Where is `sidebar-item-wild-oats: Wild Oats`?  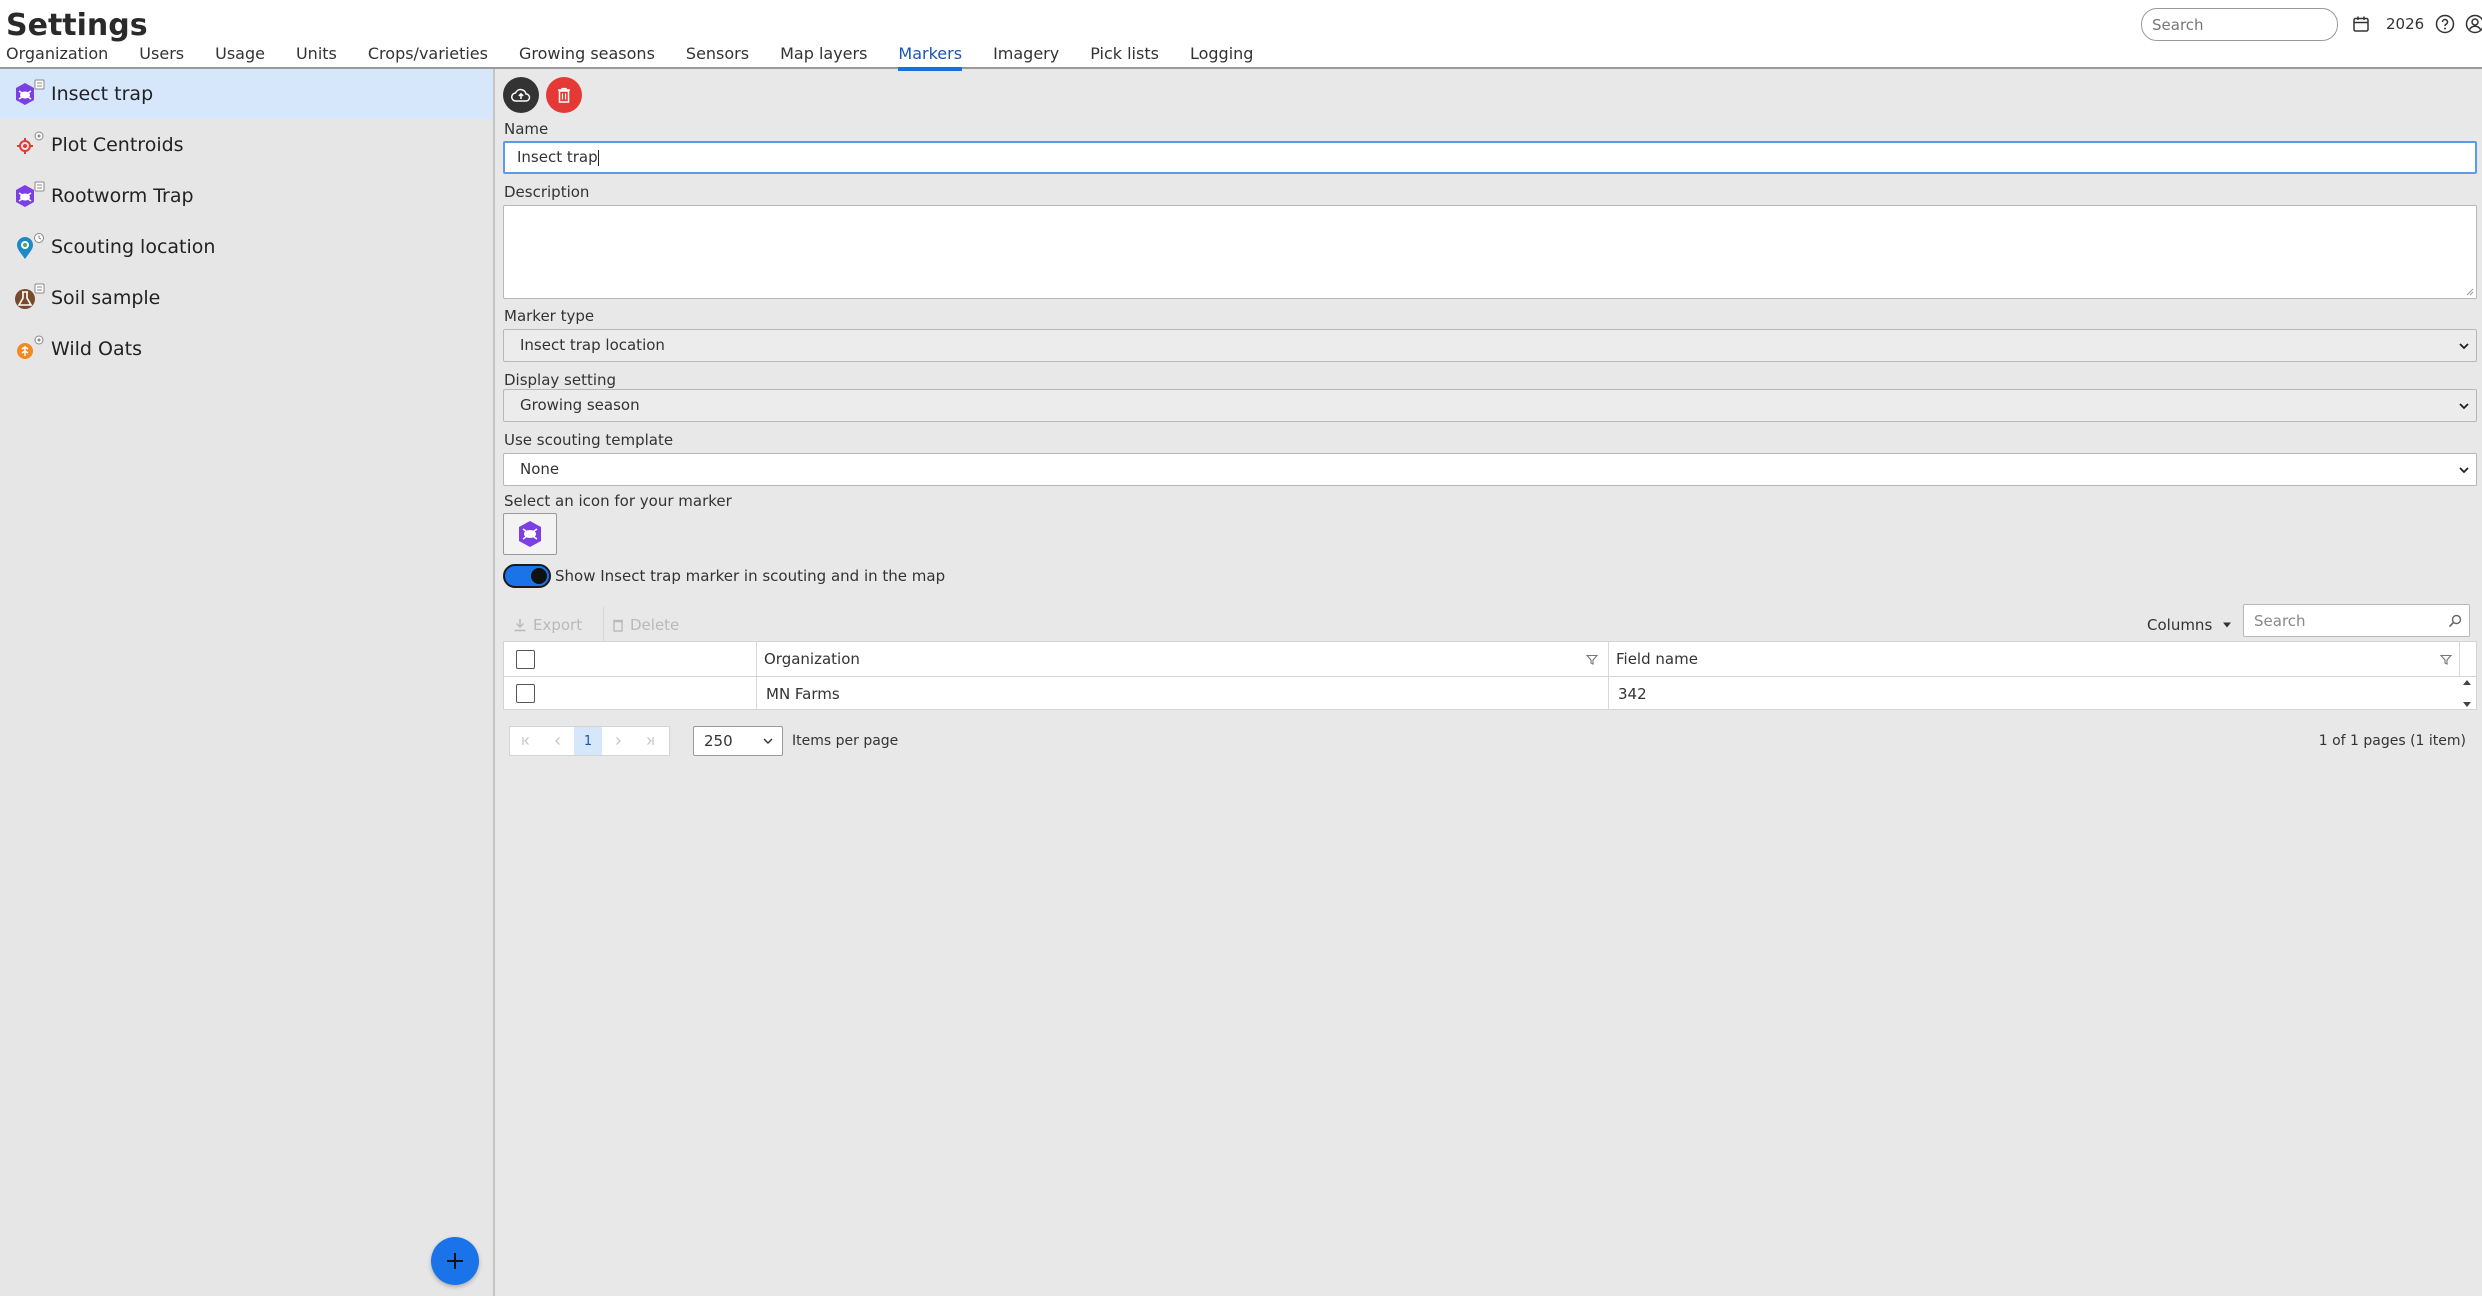 sidebar-item-wild-oats: Wild Oats is located at coordinates (246, 349).